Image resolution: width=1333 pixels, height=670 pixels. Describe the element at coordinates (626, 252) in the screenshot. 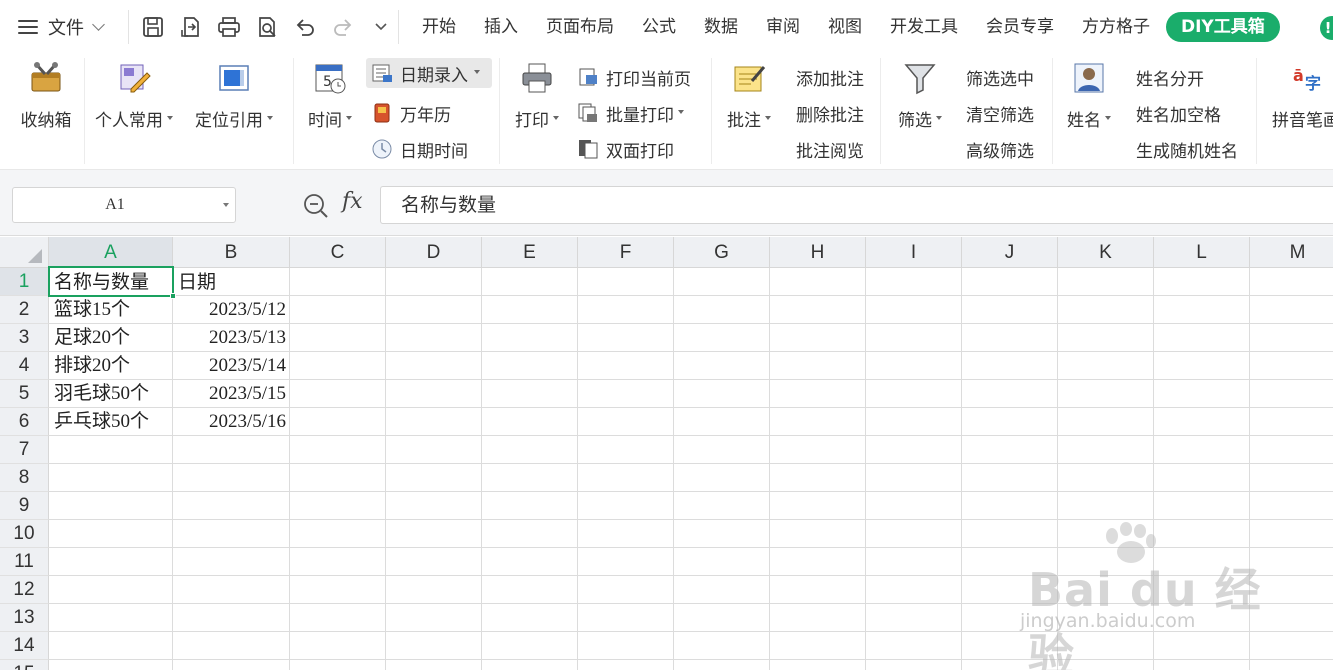

I see `column-header-f: F` at that location.